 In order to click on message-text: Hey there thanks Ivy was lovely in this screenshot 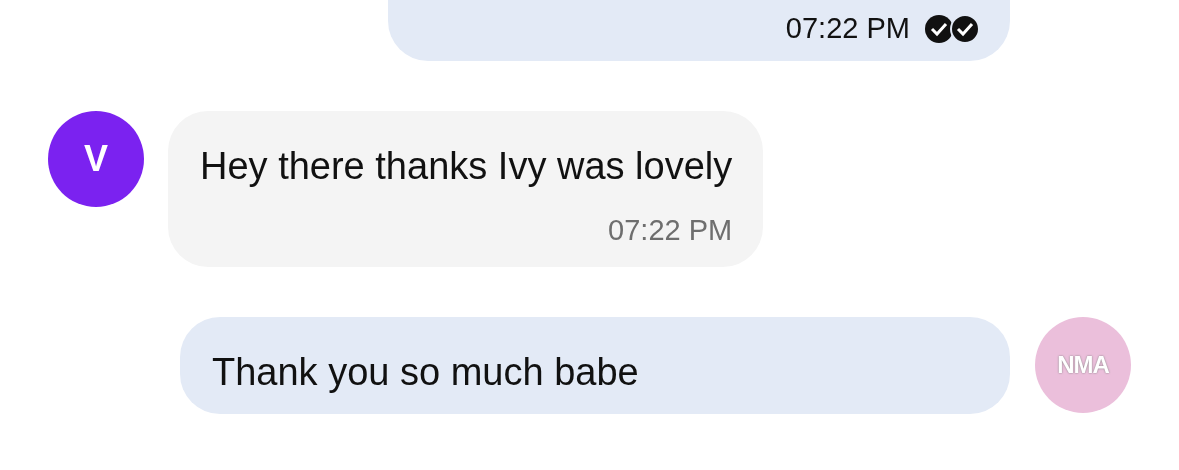, I will do `click(466, 166)`.